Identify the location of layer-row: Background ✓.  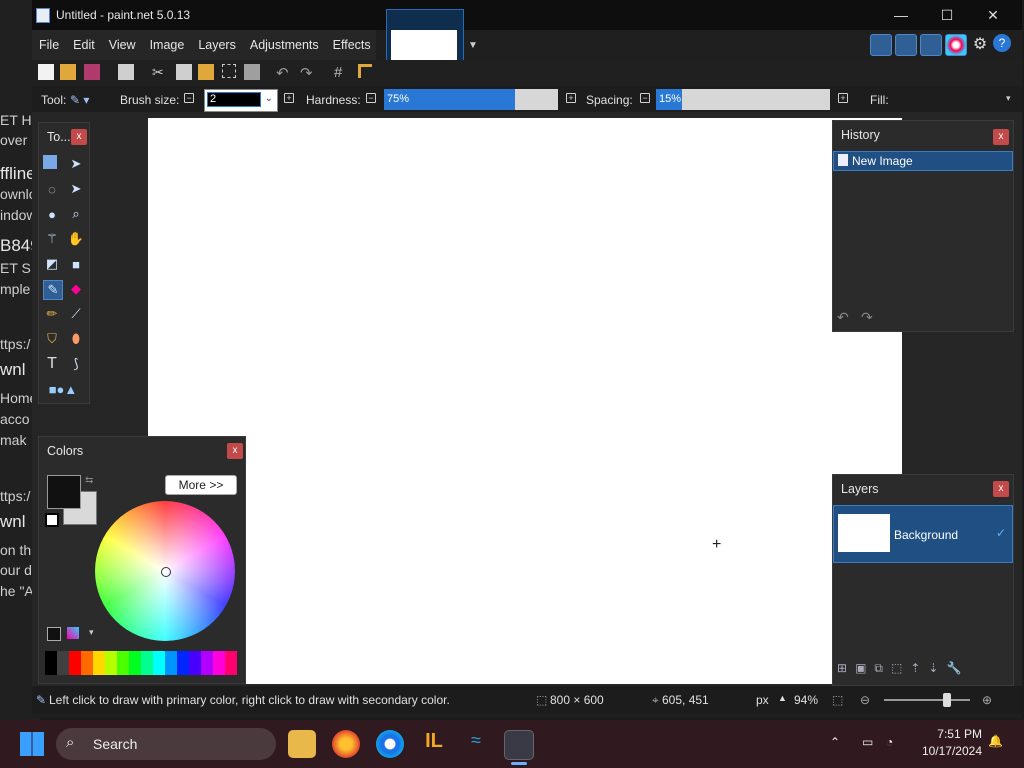
(923, 534).